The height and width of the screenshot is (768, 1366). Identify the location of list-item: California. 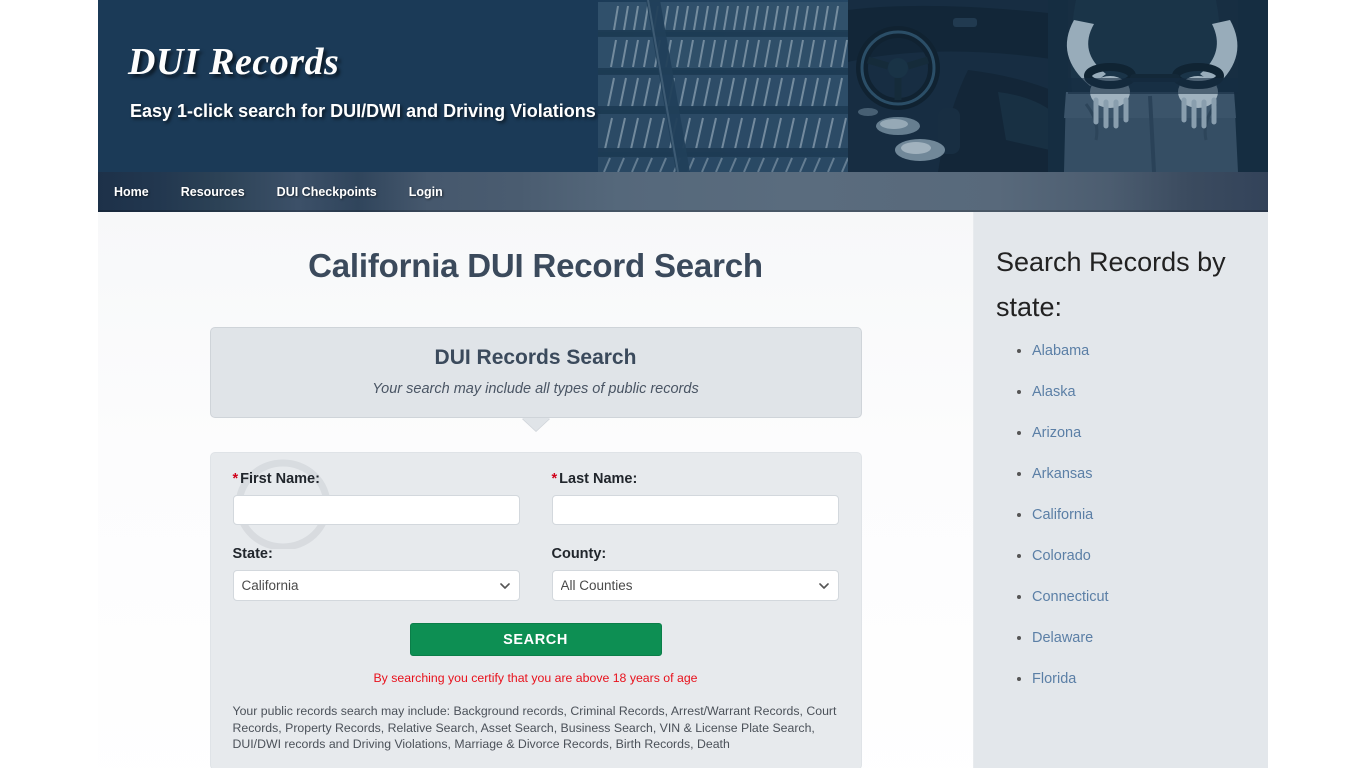
(1150, 515).